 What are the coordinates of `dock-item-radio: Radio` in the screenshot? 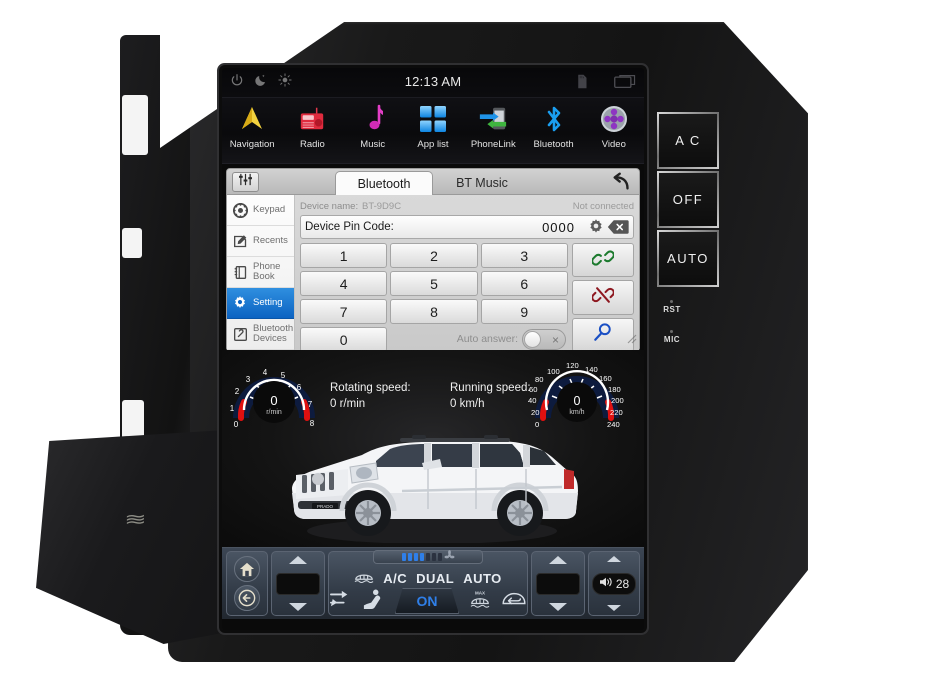 It's located at (312, 126).